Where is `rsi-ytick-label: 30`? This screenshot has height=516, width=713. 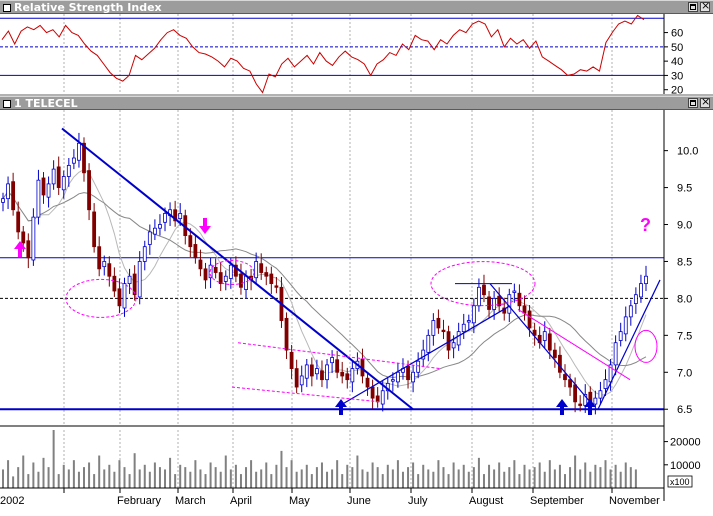 rsi-ytick-label: 30 is located at coordinates (677, 76).